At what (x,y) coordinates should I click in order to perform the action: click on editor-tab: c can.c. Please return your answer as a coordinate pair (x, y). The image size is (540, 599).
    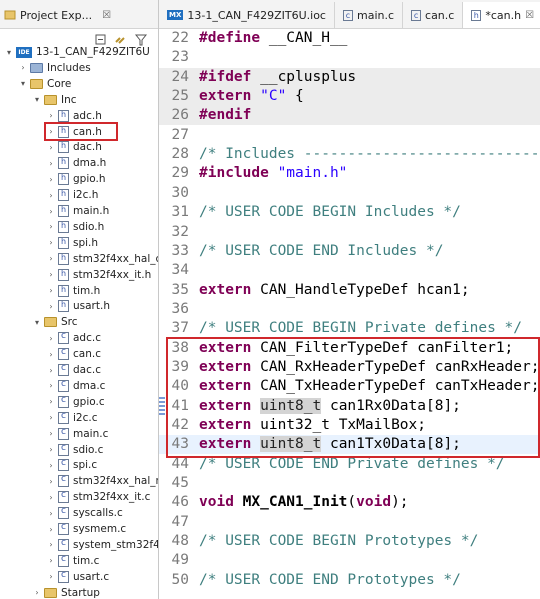
    Looking at the image, I should click on (433, 15).